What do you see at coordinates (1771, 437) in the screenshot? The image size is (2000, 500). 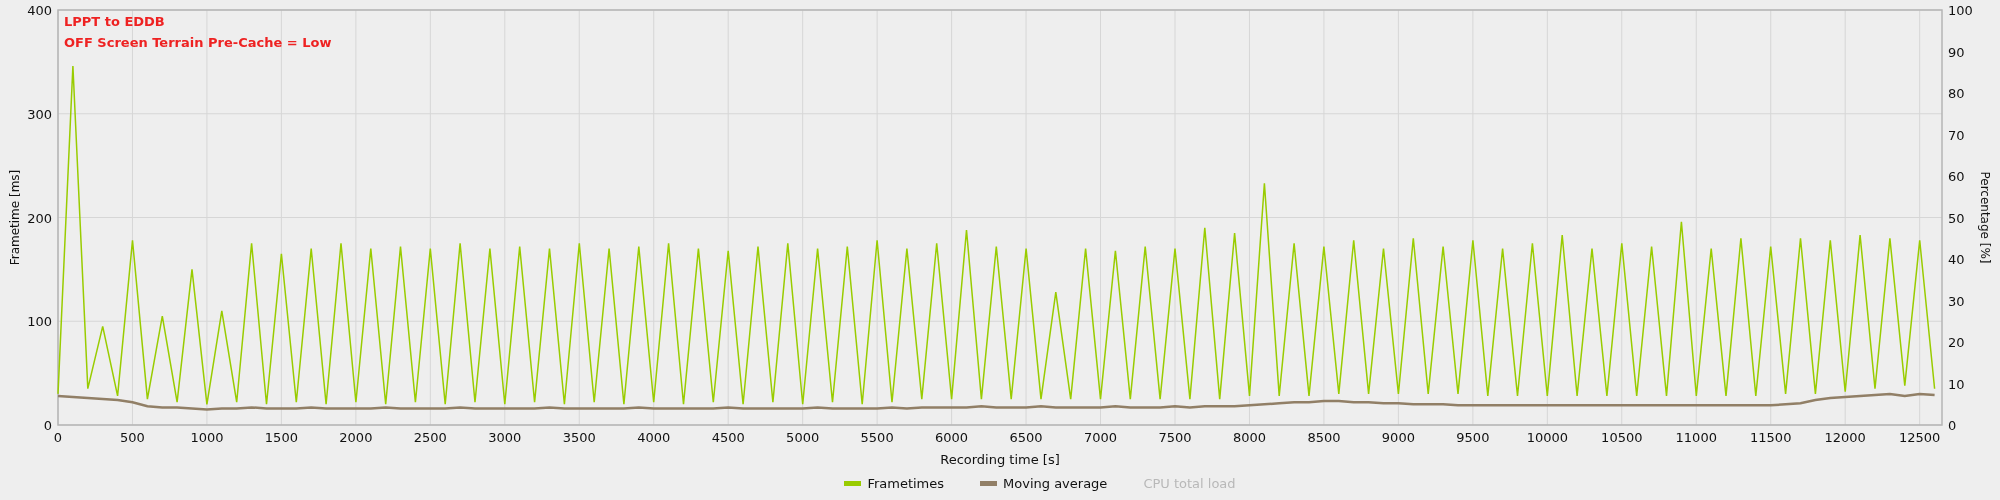 I see `tick-label: 11500` at bounding box center [1771, 437].